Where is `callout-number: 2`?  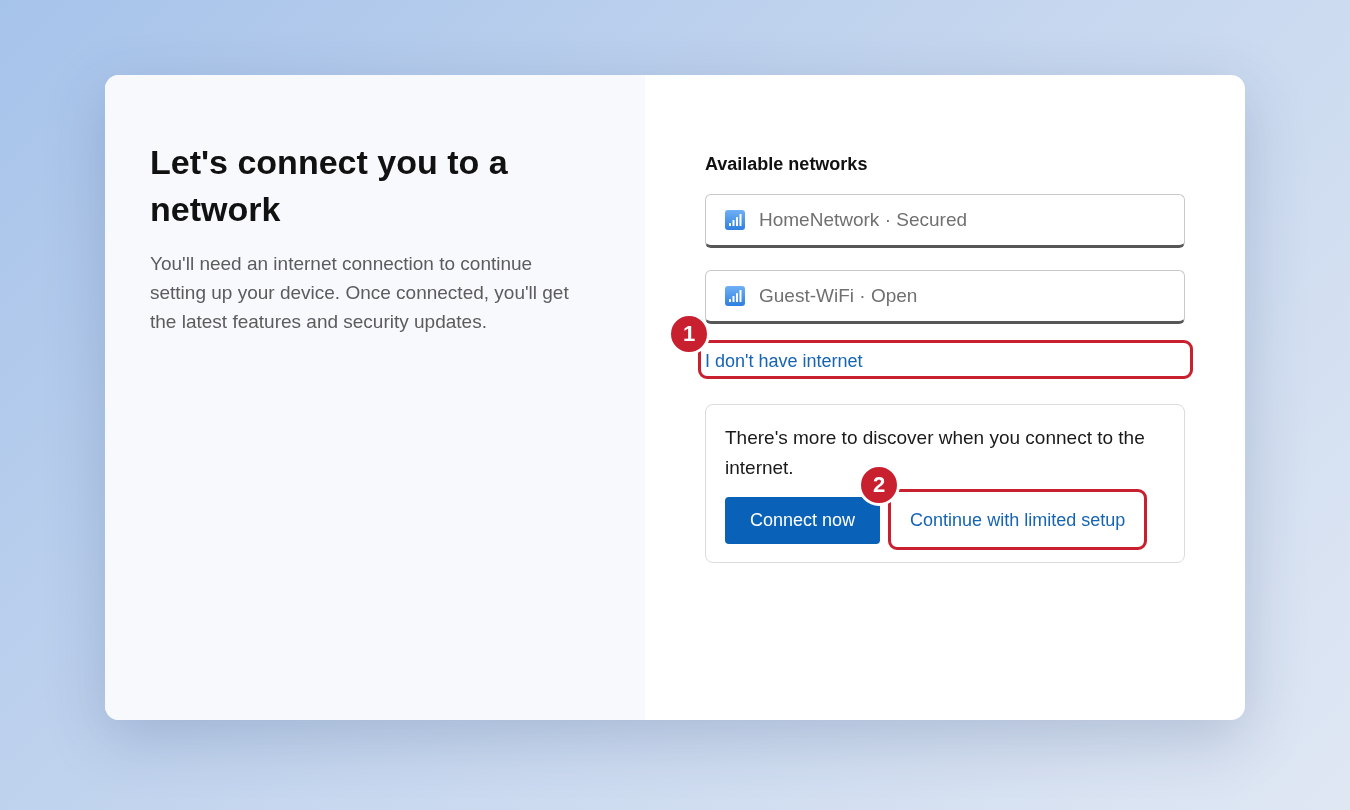 callout-number: 2 is located at coordinates (879, 485).